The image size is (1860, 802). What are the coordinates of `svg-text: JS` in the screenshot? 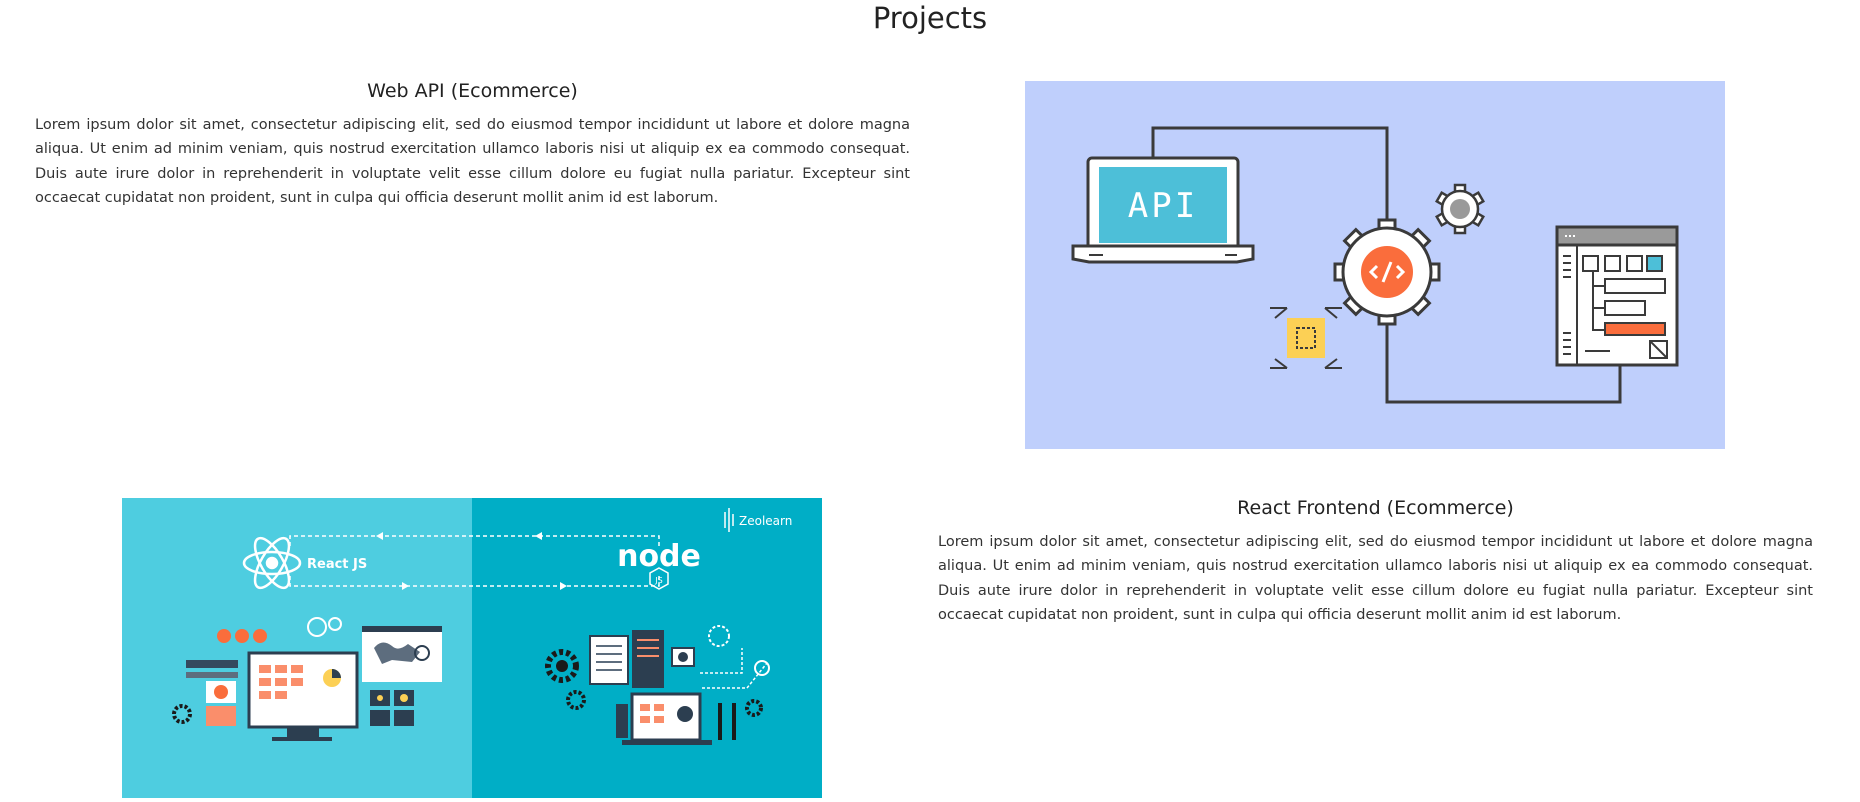 It's located at (658, 580).